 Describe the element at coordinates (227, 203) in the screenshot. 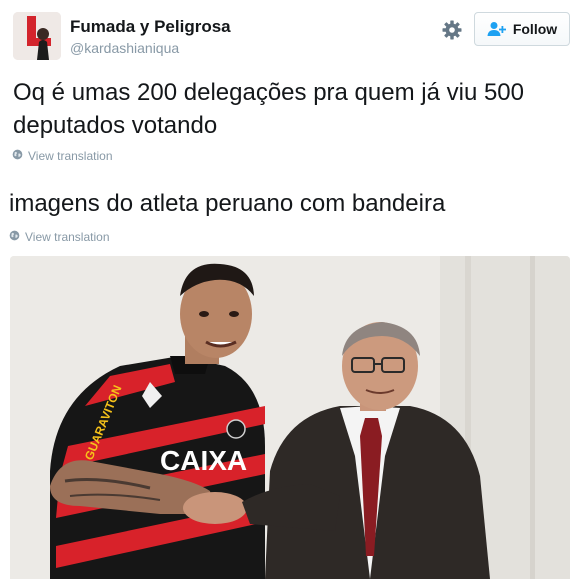

I see `quoted-text: imagens do atleta peruano com bandeira` at that location.